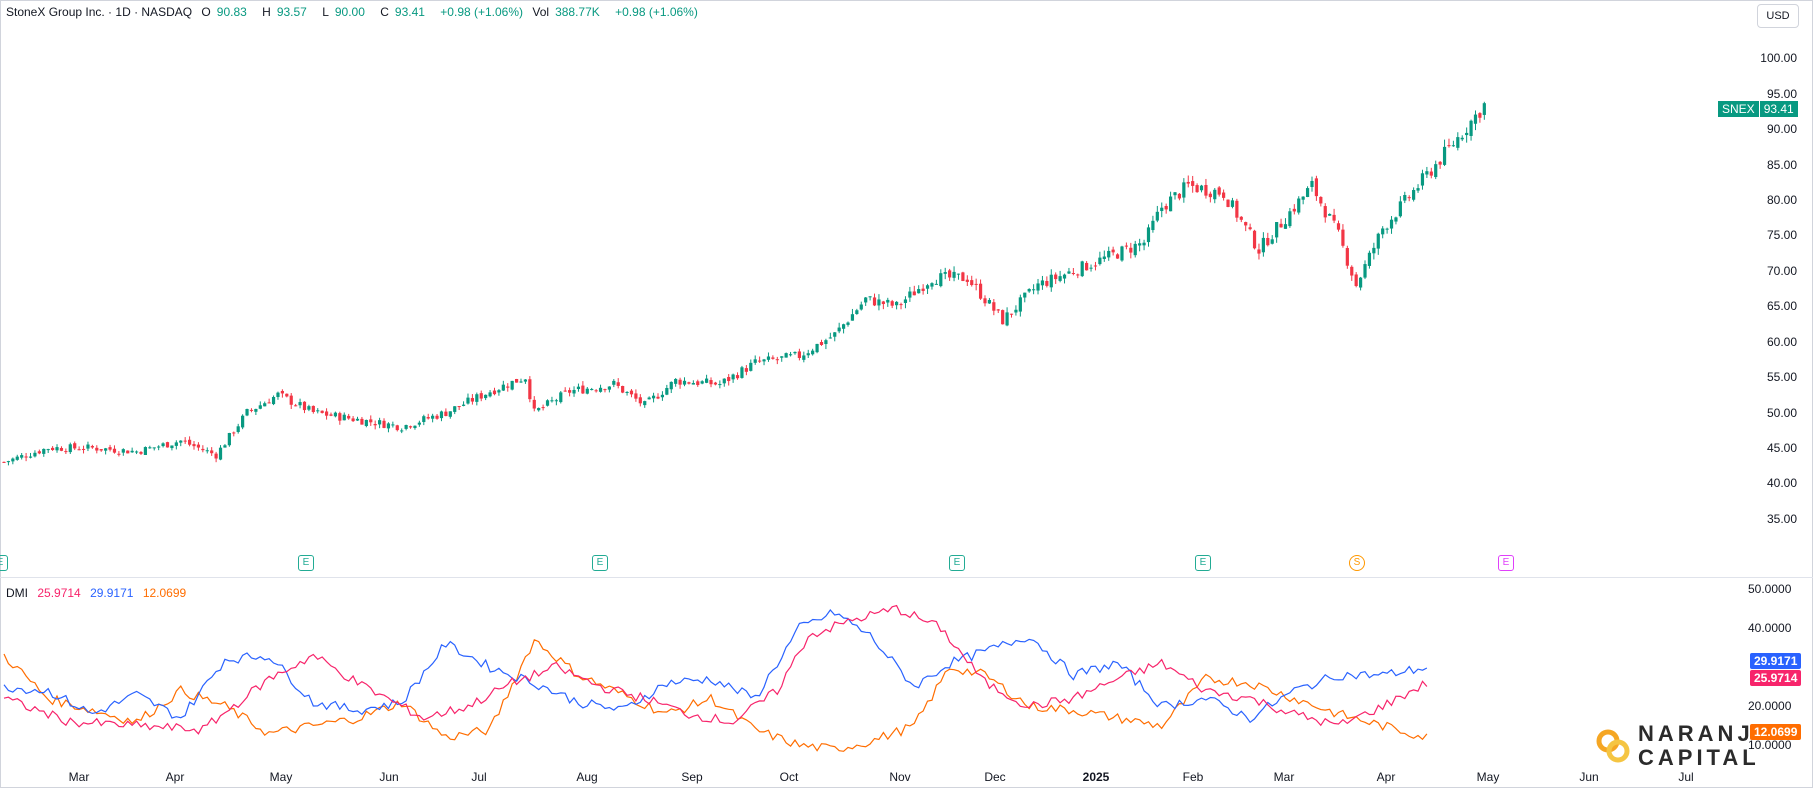 This screenshot has width=1813, height=788. What do you see at coordinates (1776, 661) in the screenshot?
I see `dmi-minus-tag: 29.9171` at bounding box center [1776, 661].